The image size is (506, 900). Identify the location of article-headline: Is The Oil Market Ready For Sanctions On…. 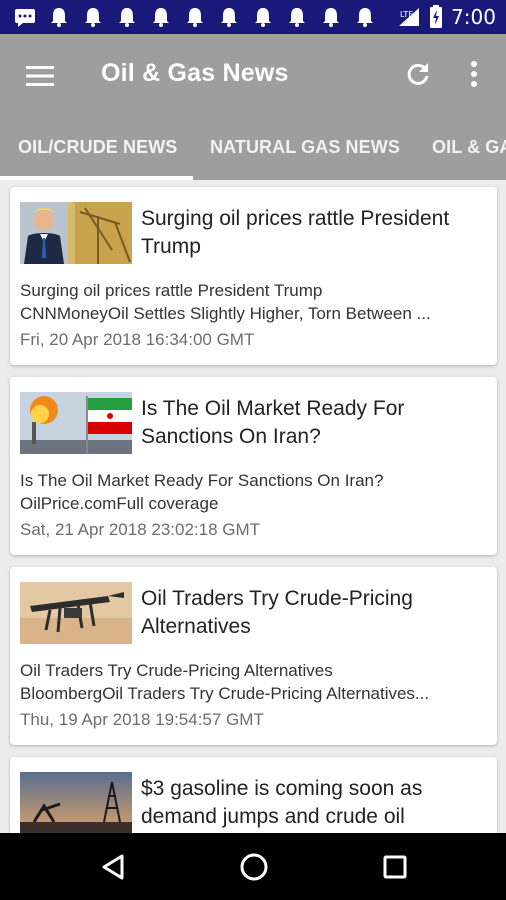
(273, 422).